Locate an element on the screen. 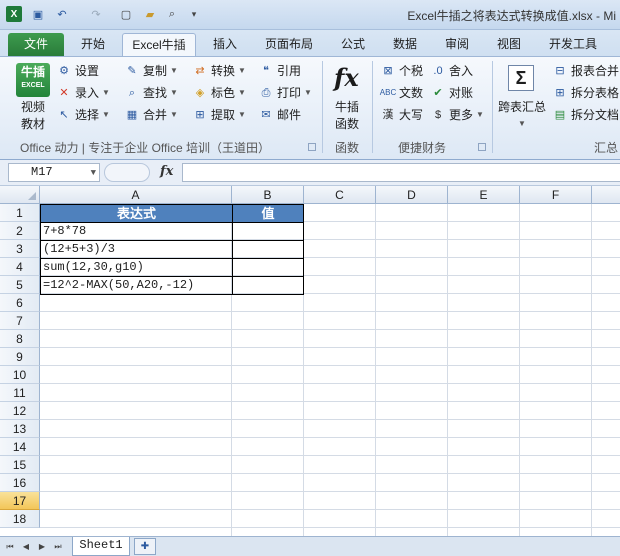 This screenshot has height=556, width=620. tab-data: 数据 is located at coordinates (405, 44).